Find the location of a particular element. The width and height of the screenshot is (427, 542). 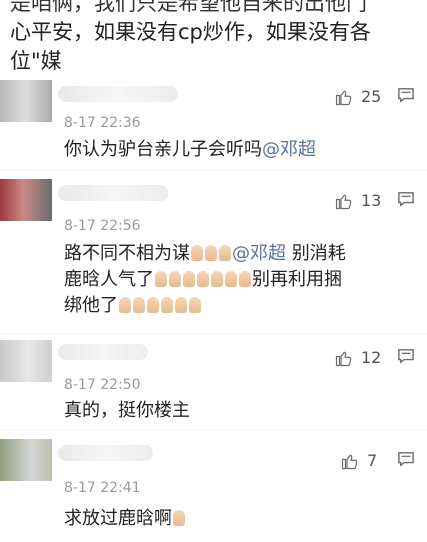

timestamp: 8-17 22:41 is located at coordinates (102, 488).